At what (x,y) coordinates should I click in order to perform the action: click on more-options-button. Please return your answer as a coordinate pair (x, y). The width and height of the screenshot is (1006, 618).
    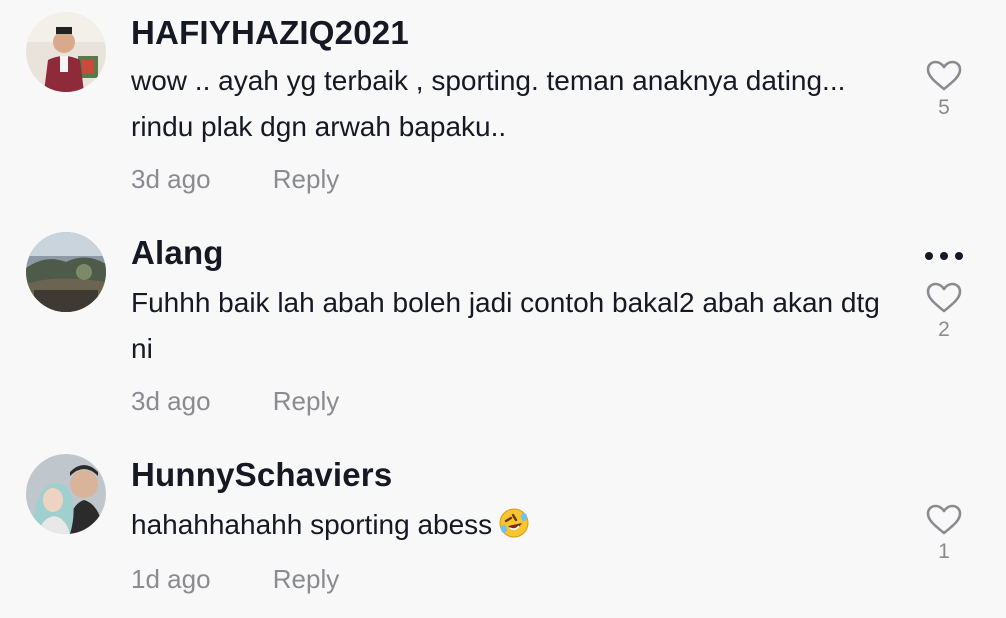
    Looking at the image, I should click on (944, 256).